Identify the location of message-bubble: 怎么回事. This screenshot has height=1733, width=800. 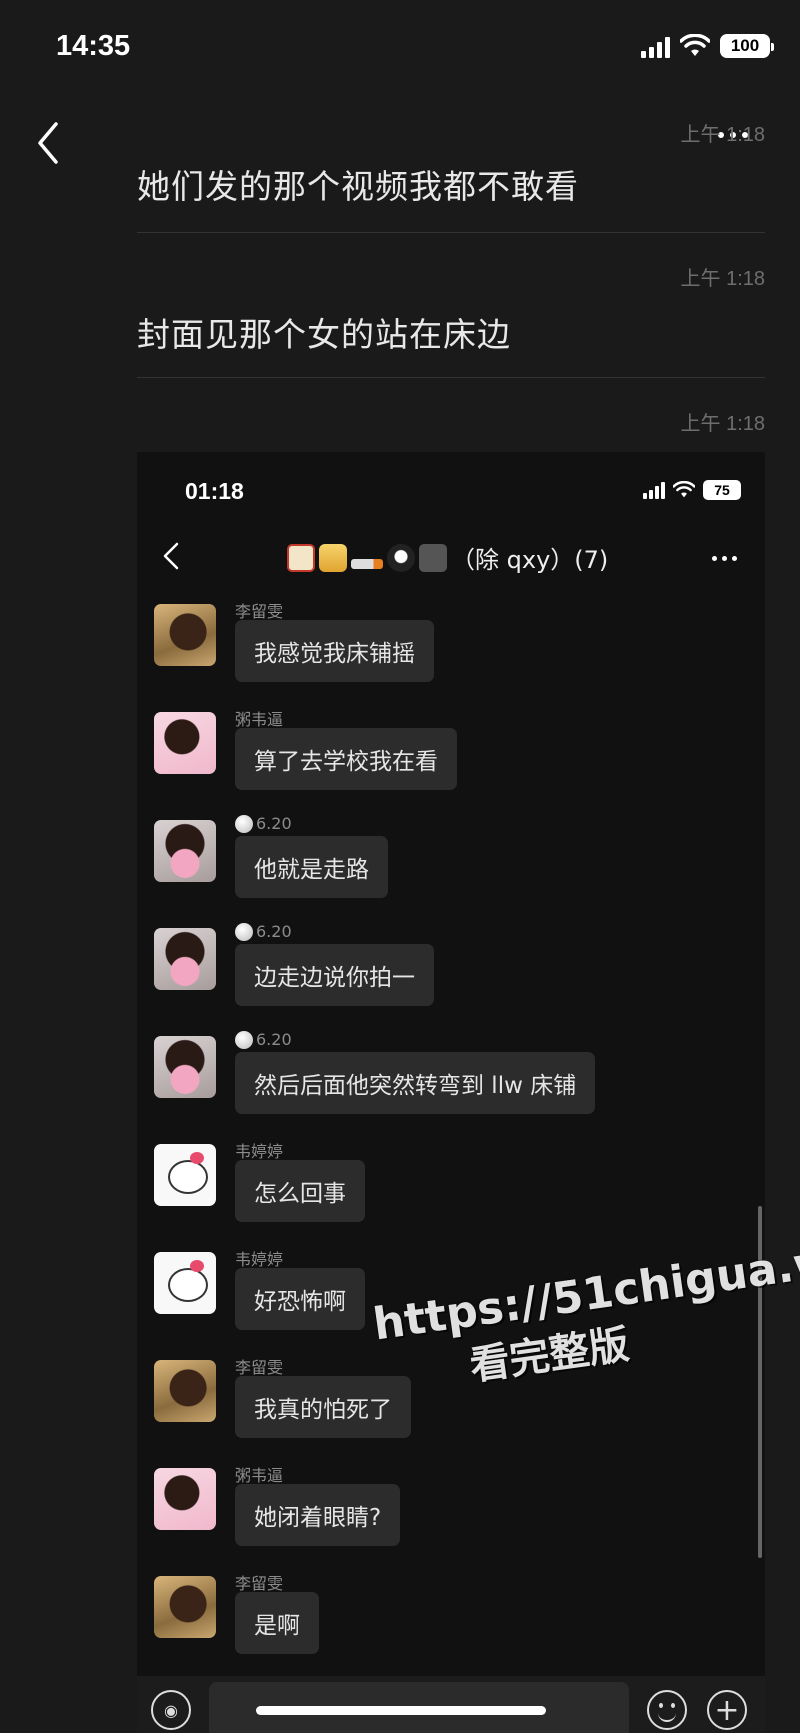
(300, 1191).